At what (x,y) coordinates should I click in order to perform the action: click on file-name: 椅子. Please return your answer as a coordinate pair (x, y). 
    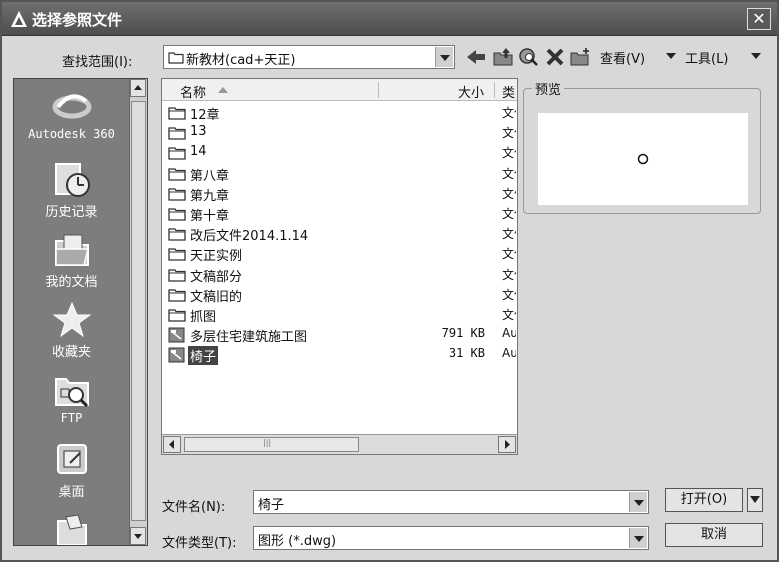
    Looking at the image, I should click on (203, 356).